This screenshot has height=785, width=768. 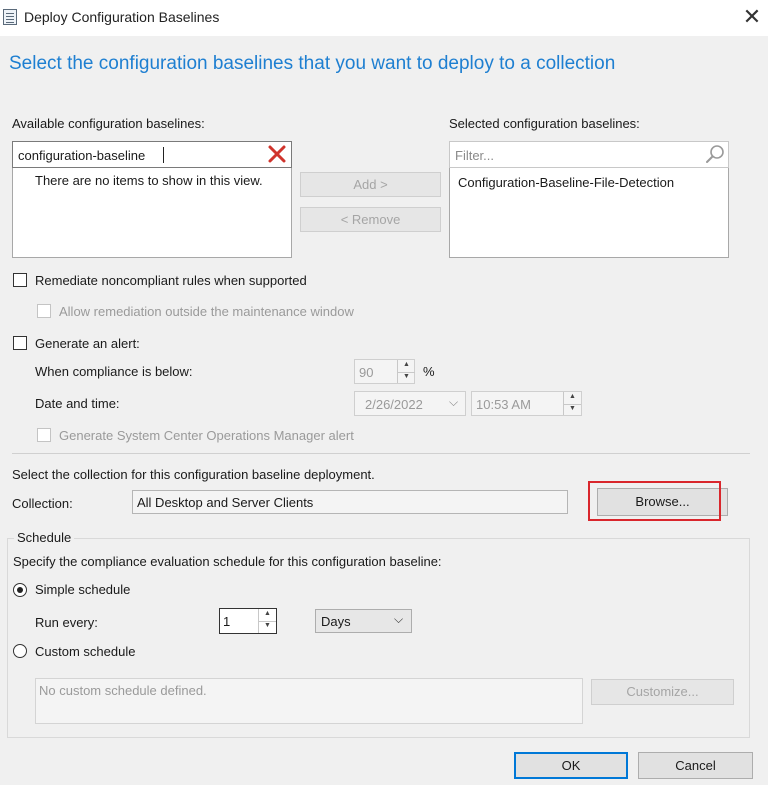 I want to click on custom-schedule-label: Custom schedule, so click(x=85, y=651).